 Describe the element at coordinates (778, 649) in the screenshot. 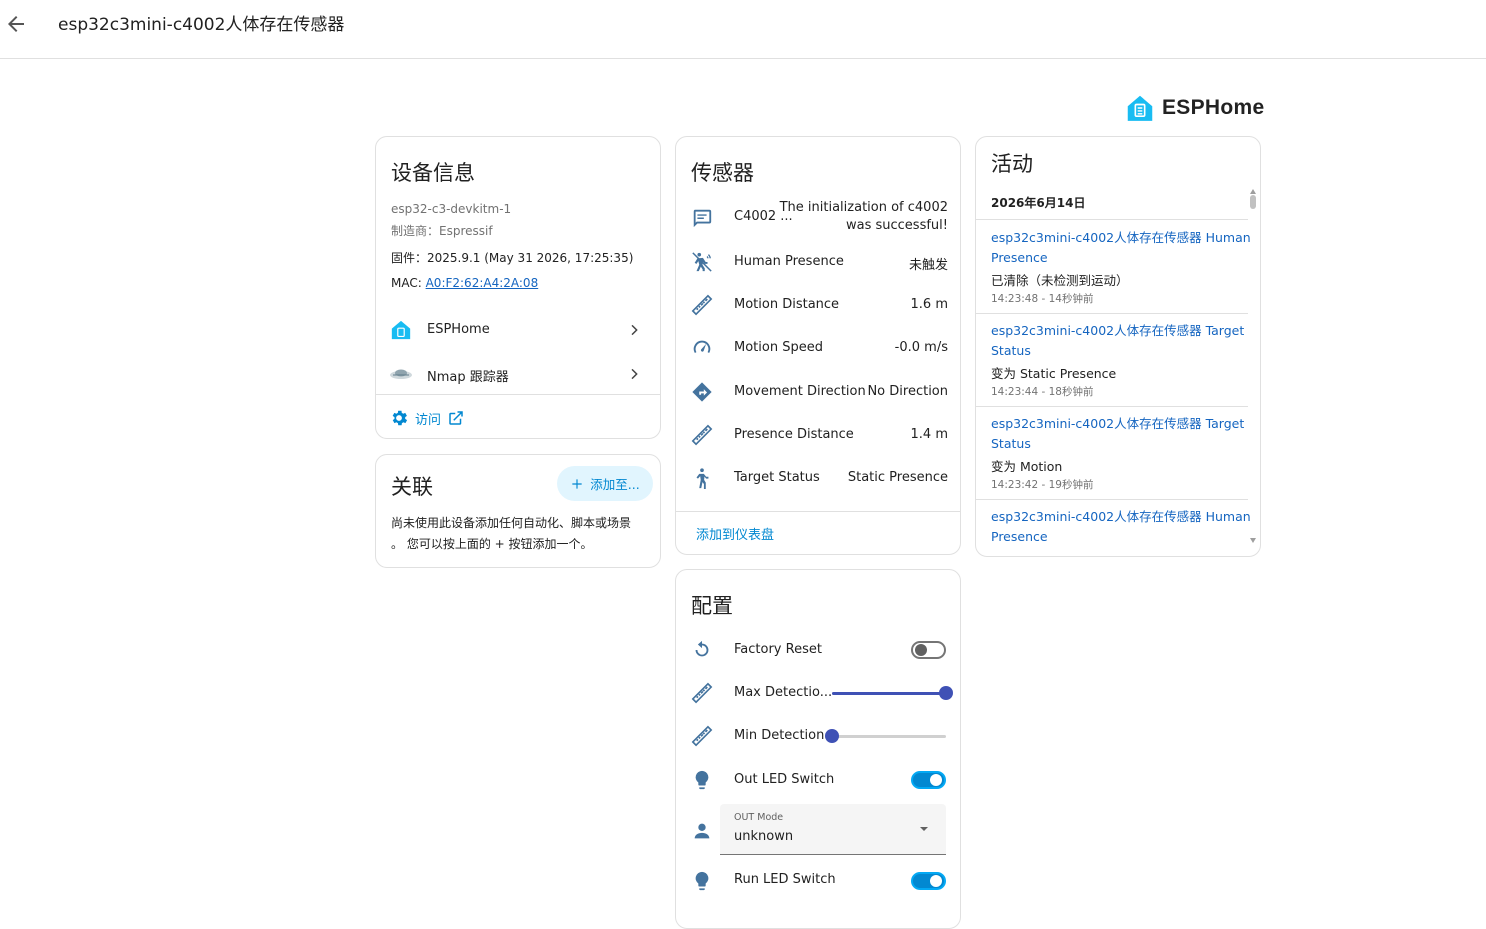

I see `factory-reset-label: Factory Reset` at that location.